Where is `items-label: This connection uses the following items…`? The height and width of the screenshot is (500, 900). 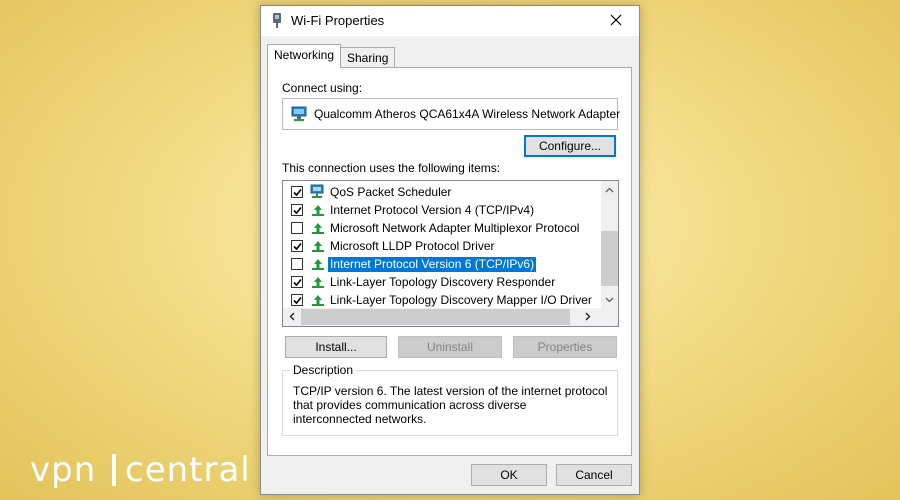 items-label: This connection uses the following items… is located at coordinates (391, 168).